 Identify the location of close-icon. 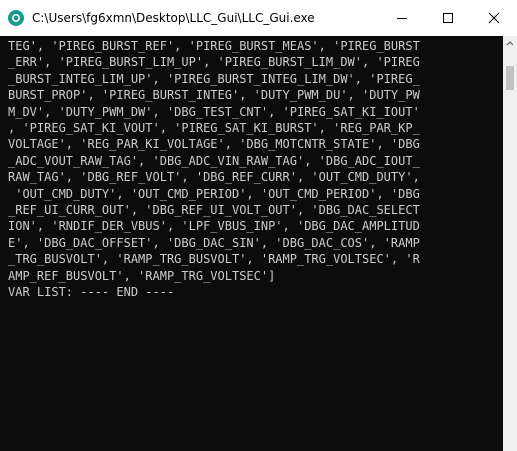
(494, 18).